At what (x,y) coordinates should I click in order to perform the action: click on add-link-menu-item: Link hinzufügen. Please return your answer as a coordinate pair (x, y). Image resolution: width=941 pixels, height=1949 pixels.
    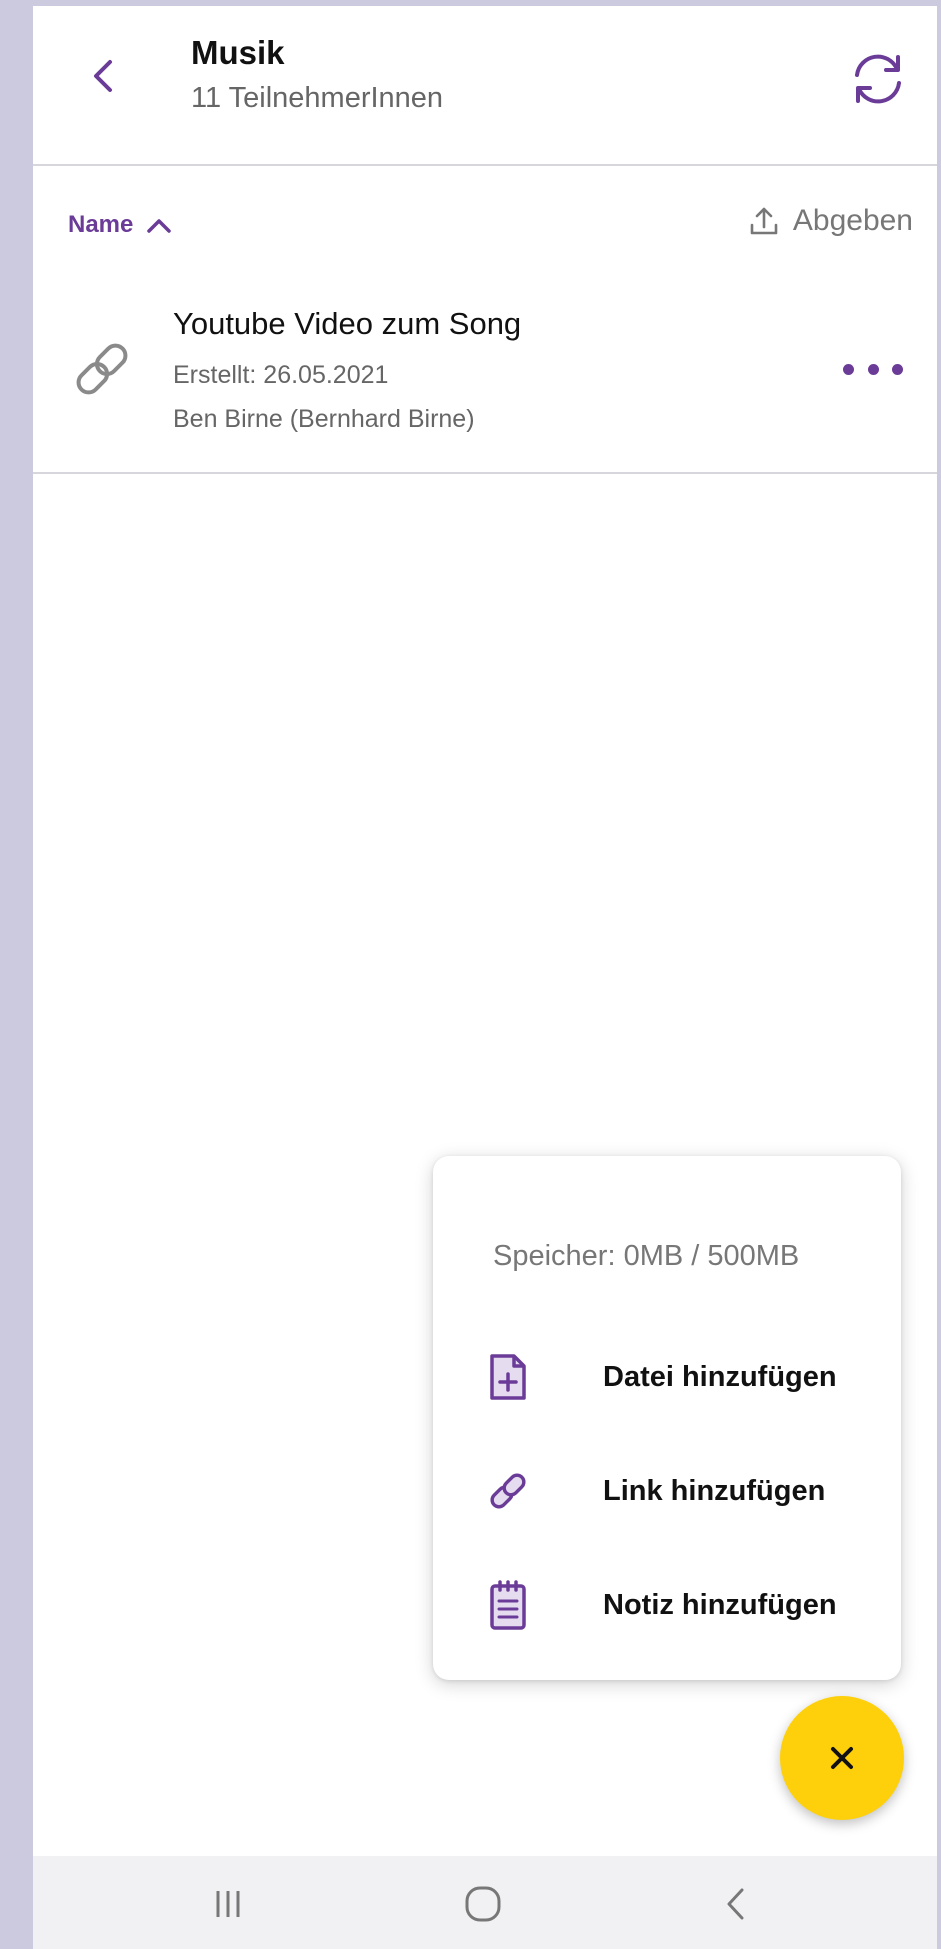
    Looking at the image, I should click on (685, 1491).